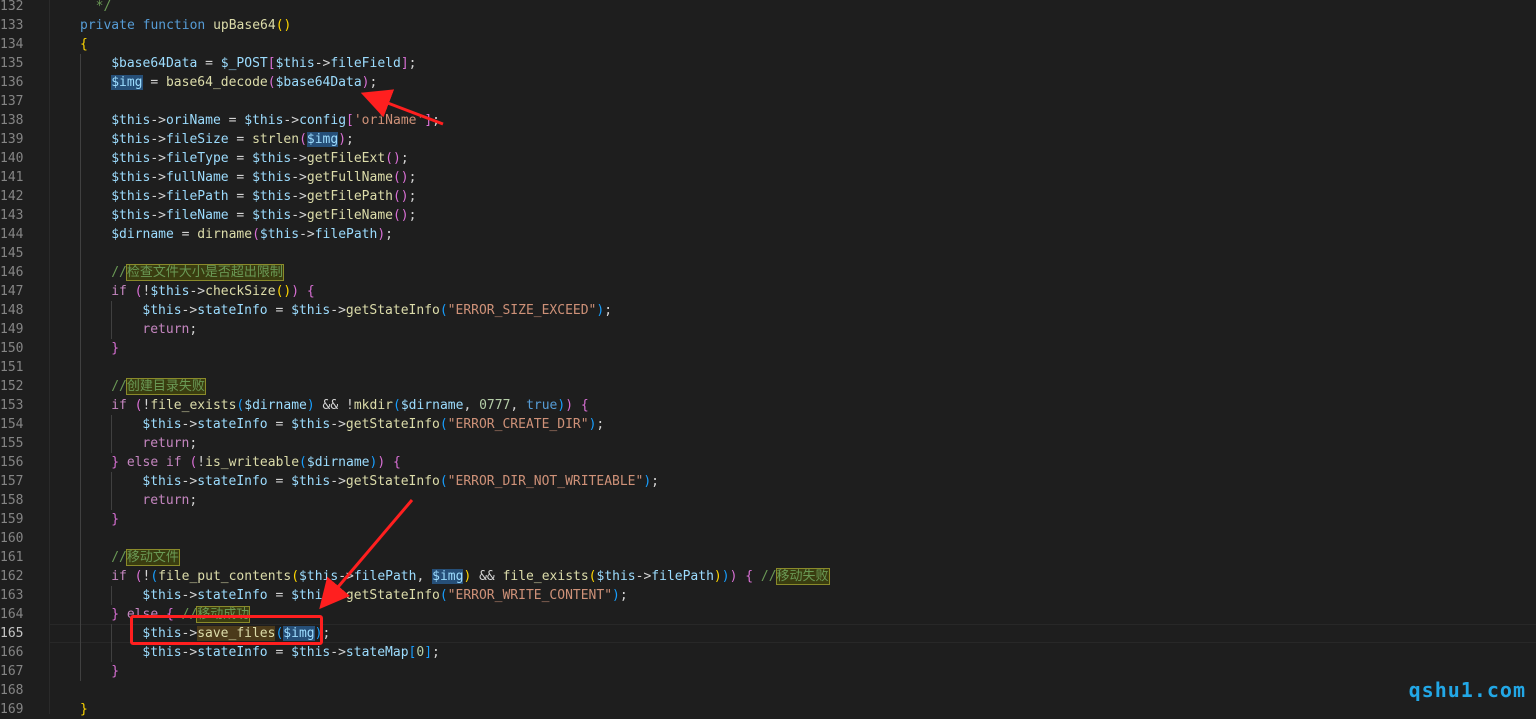 This screenshot has width=1536, height=719. I want to click on code-line: 169}, so click(768, 709).